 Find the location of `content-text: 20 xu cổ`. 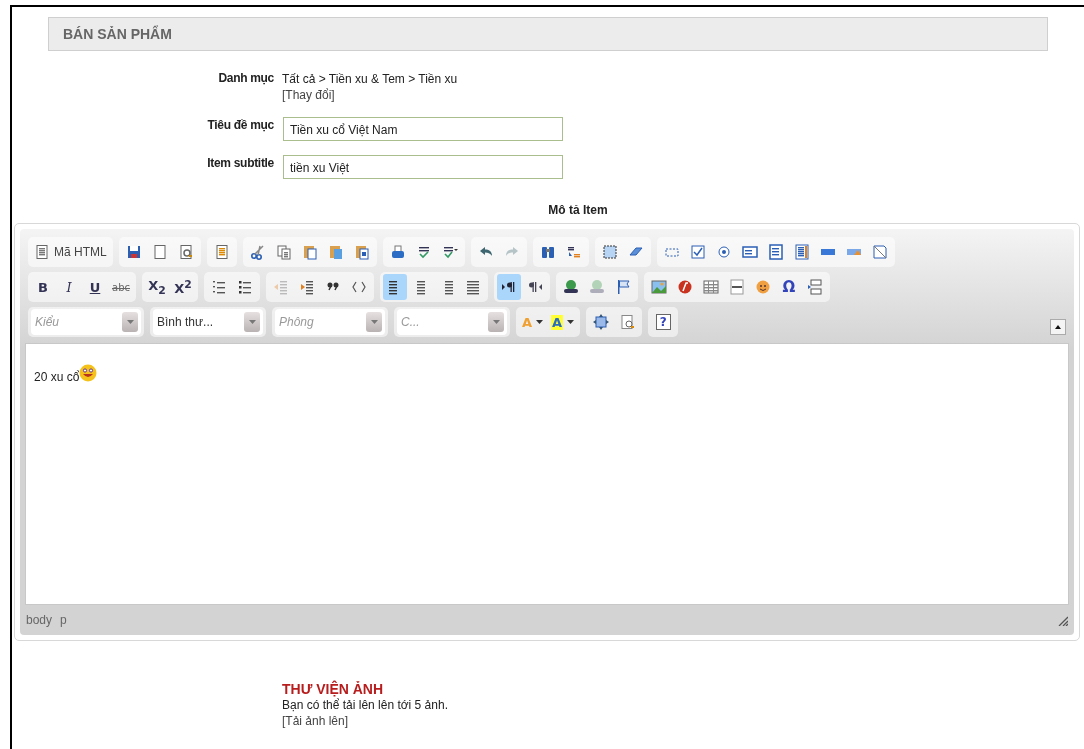

content-text: 20 xu cổ is located at coordinates (57, 377).